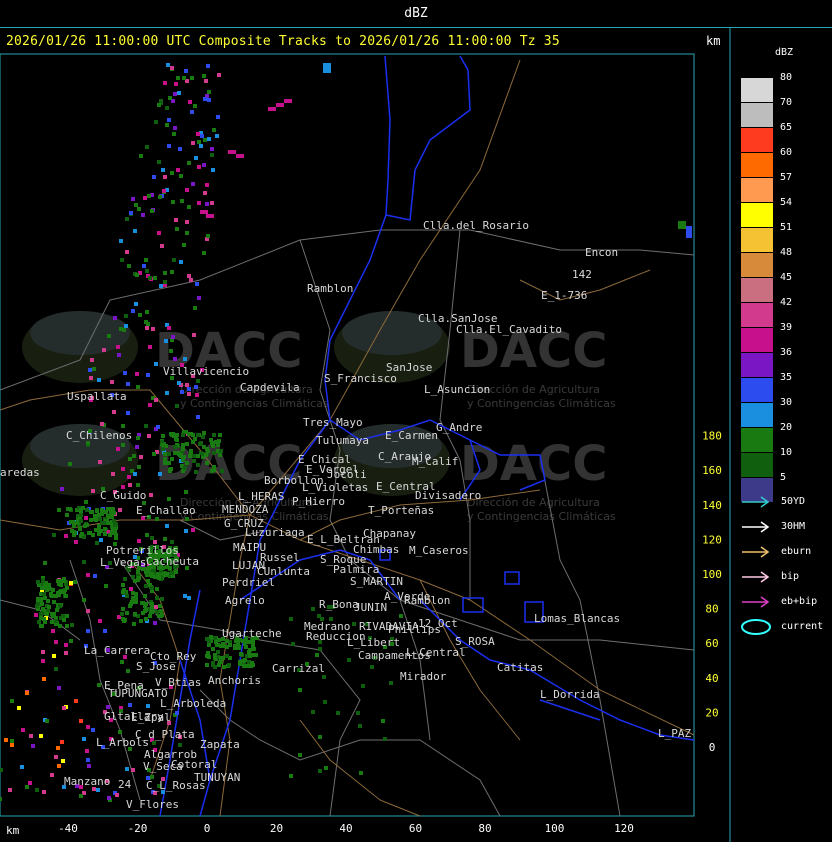  I want to click on y-tick-label: 100, so click(712, 574).